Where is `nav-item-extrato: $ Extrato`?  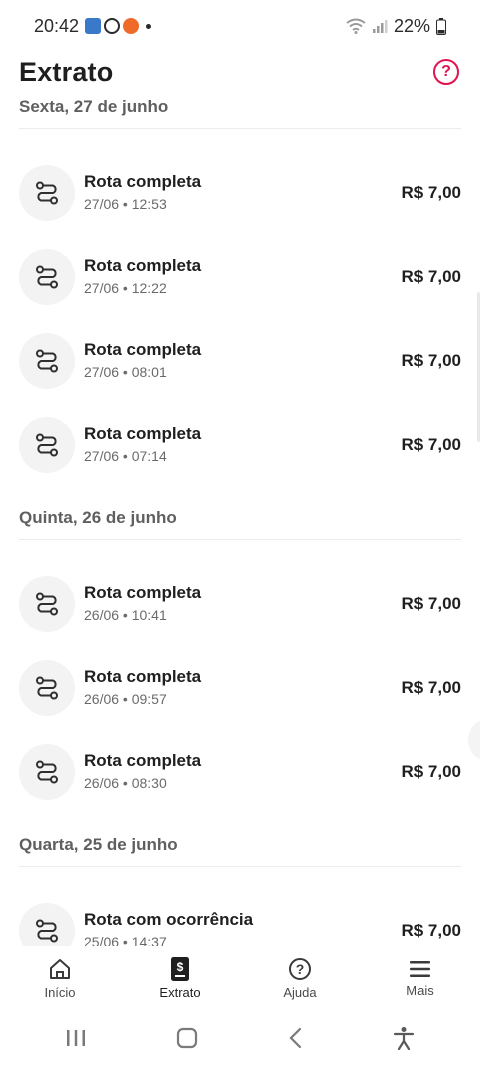
nav-item-extrato: $ Extrato is located at coordinates (180, 978).